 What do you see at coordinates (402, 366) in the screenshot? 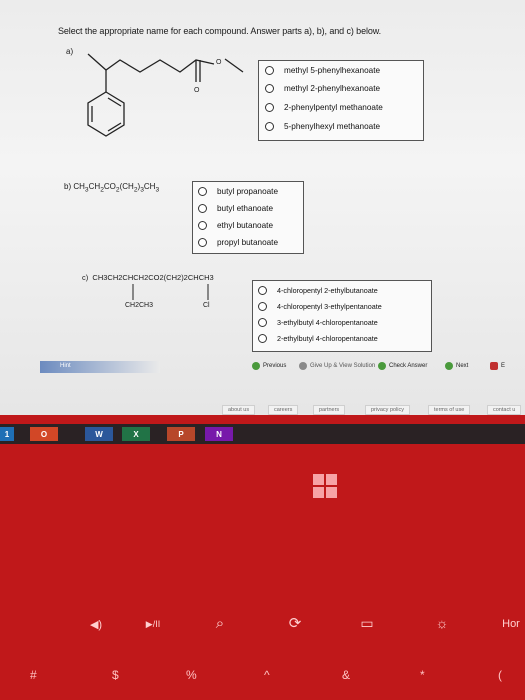
I see `check-answer-button: Check Answer` at bounding box center [402, 366].